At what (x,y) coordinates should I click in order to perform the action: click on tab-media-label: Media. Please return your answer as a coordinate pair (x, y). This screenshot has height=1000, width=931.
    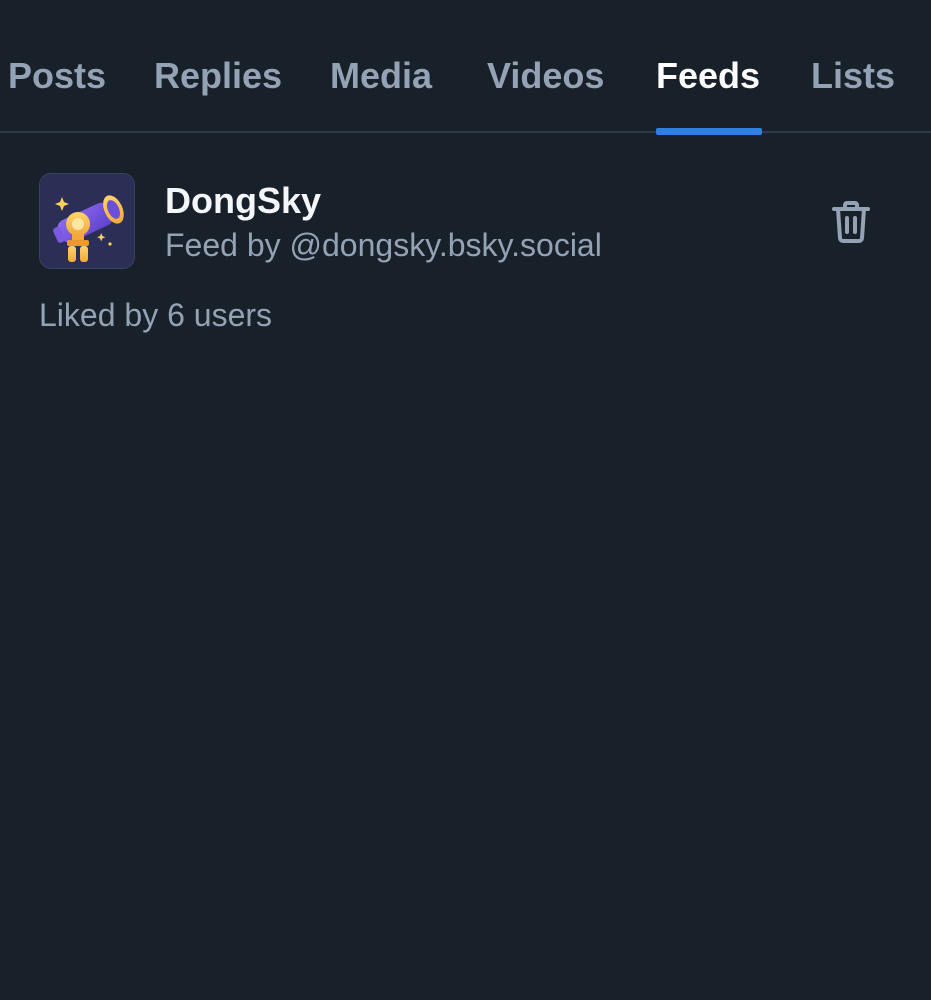
    Looking at the image, I should click on (381, 75).